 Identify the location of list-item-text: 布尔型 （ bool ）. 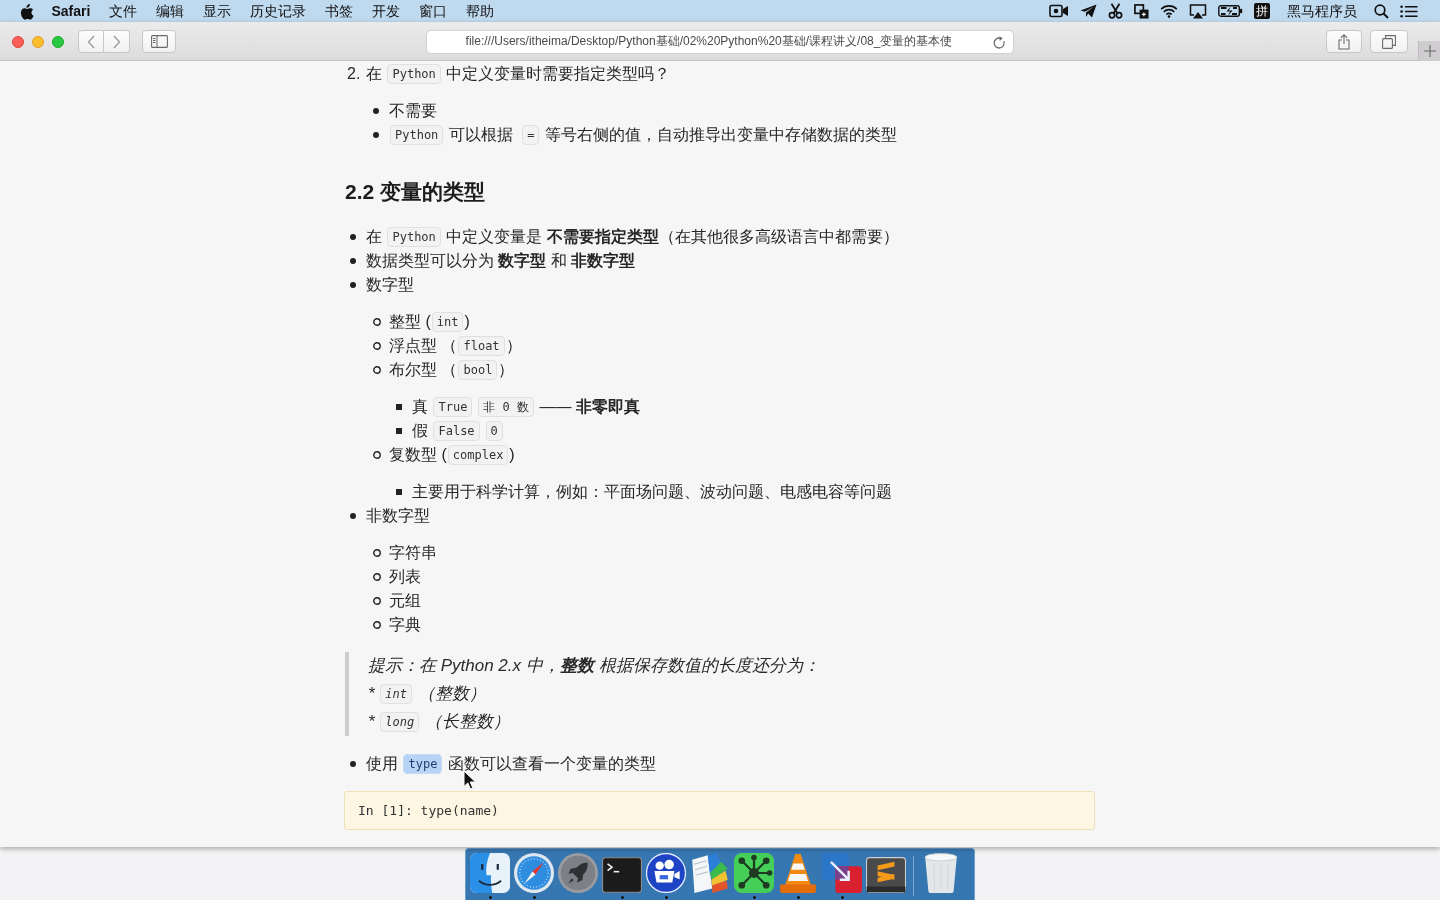
(452, 370).